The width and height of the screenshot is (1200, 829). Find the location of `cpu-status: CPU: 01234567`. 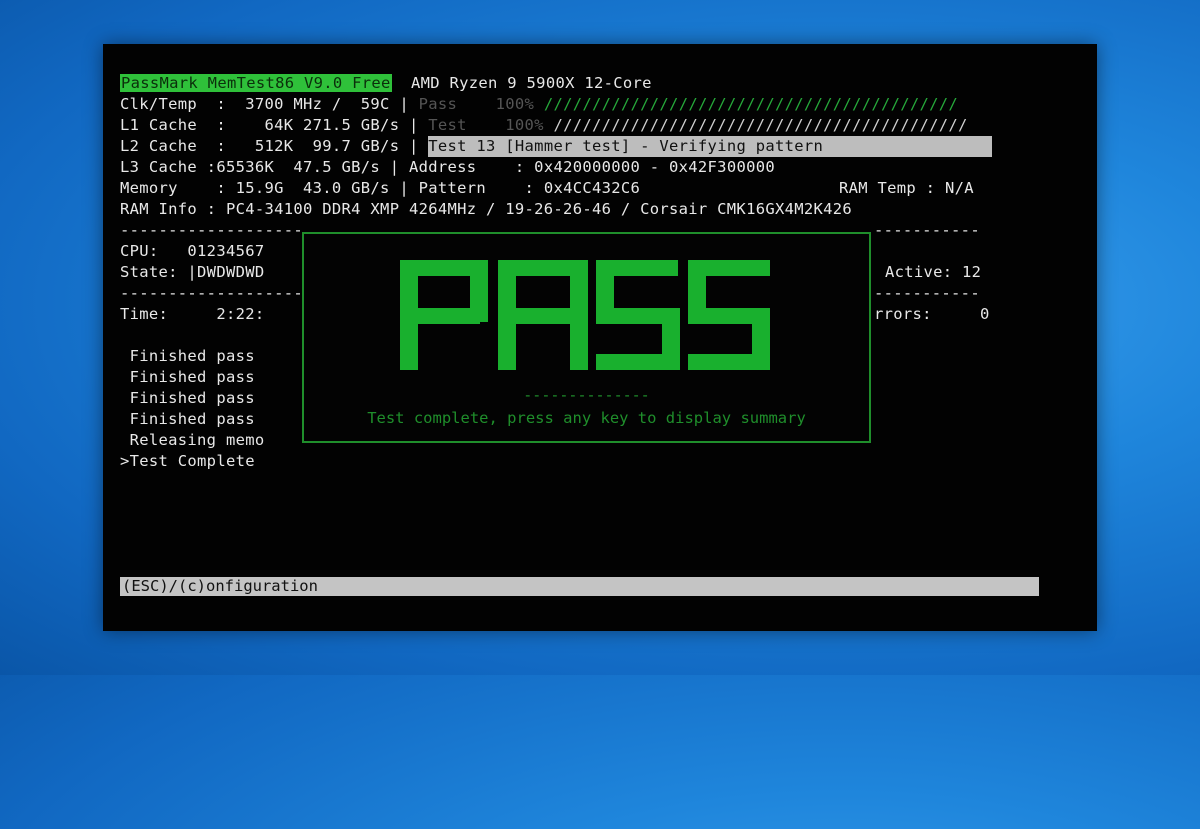

cpu-status: CPU: 01234567 is located at coordinates (192, 251).